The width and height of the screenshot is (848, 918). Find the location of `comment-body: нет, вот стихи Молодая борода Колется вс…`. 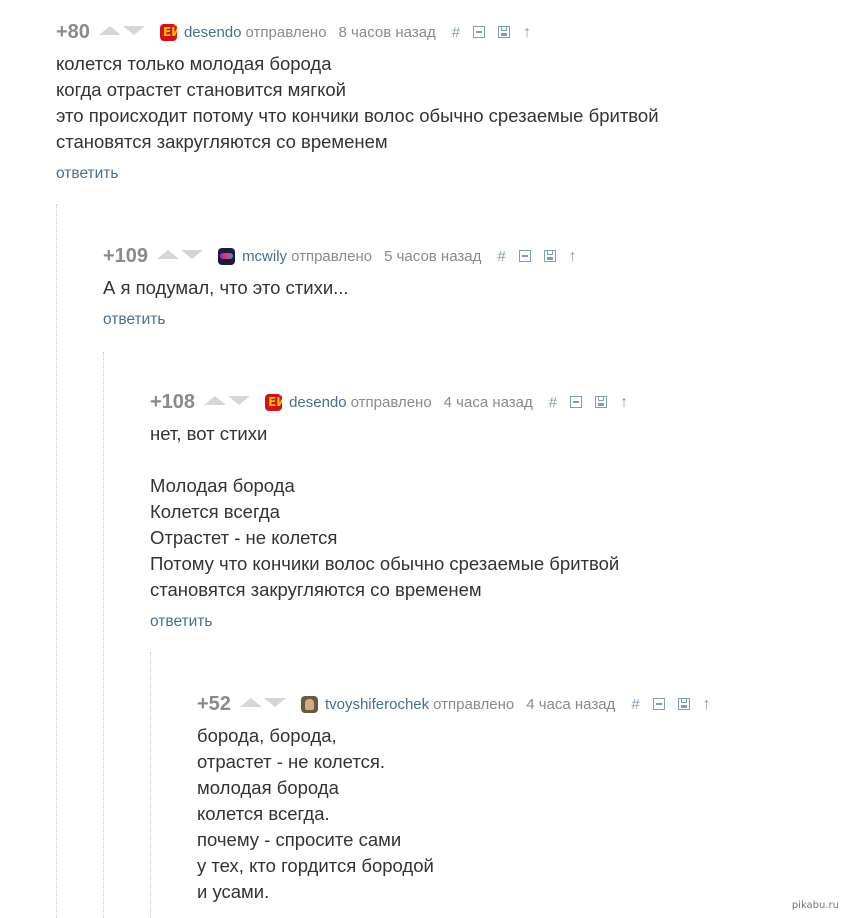

comment-body: нет, вот стихи Молодая борода Колется вс… is located at coordinates (385, 511).